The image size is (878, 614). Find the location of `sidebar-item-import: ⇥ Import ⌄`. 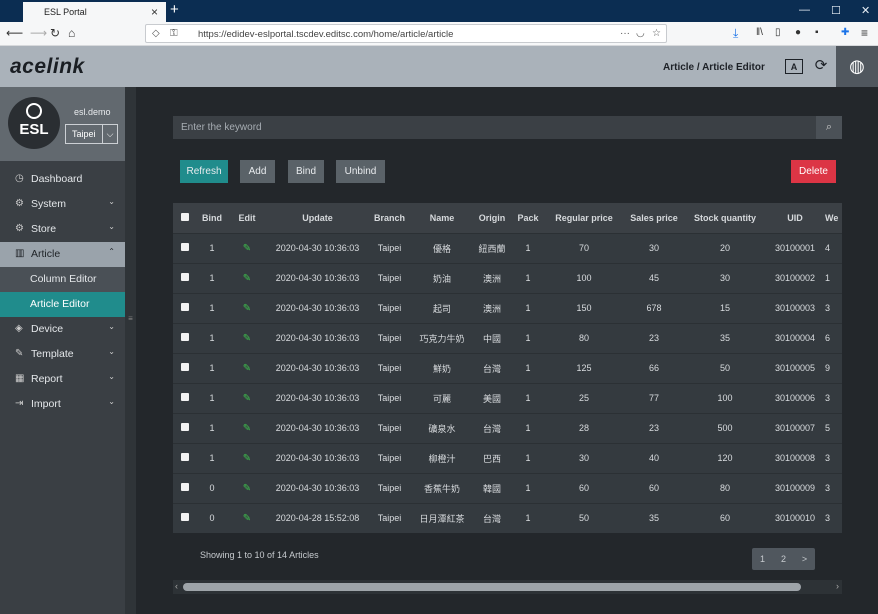

sidebar-item-import: ⇥ Import ⌄ is located at coordinates (62, 404).